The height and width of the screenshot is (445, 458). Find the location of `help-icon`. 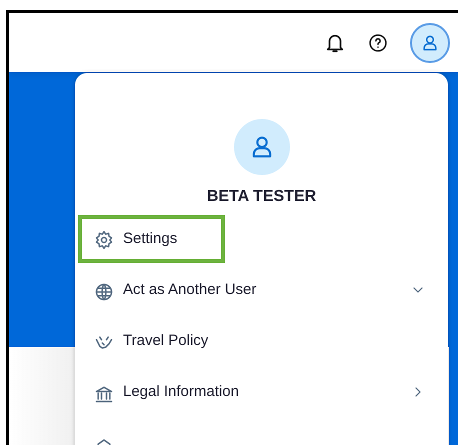

help-icon is located at coordinates (378, 42).